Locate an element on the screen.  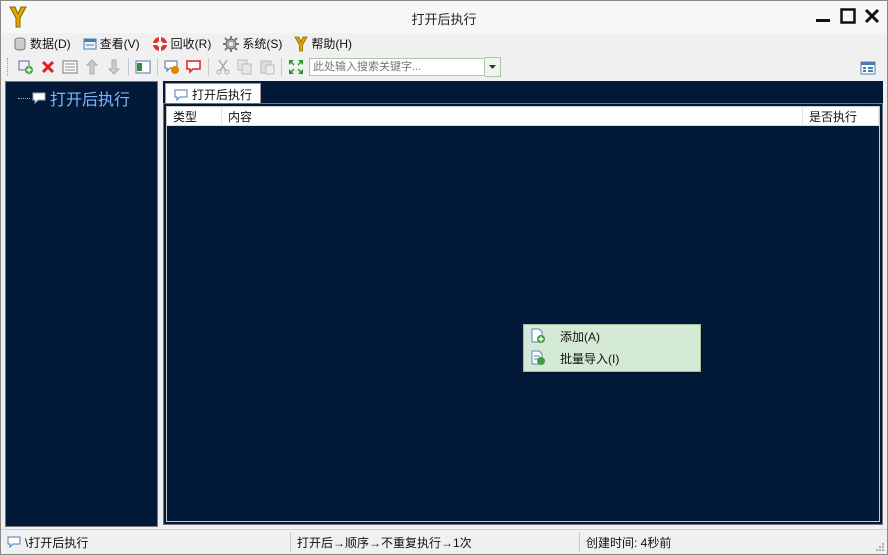
properties-icon is located at coordinates (70, 67).